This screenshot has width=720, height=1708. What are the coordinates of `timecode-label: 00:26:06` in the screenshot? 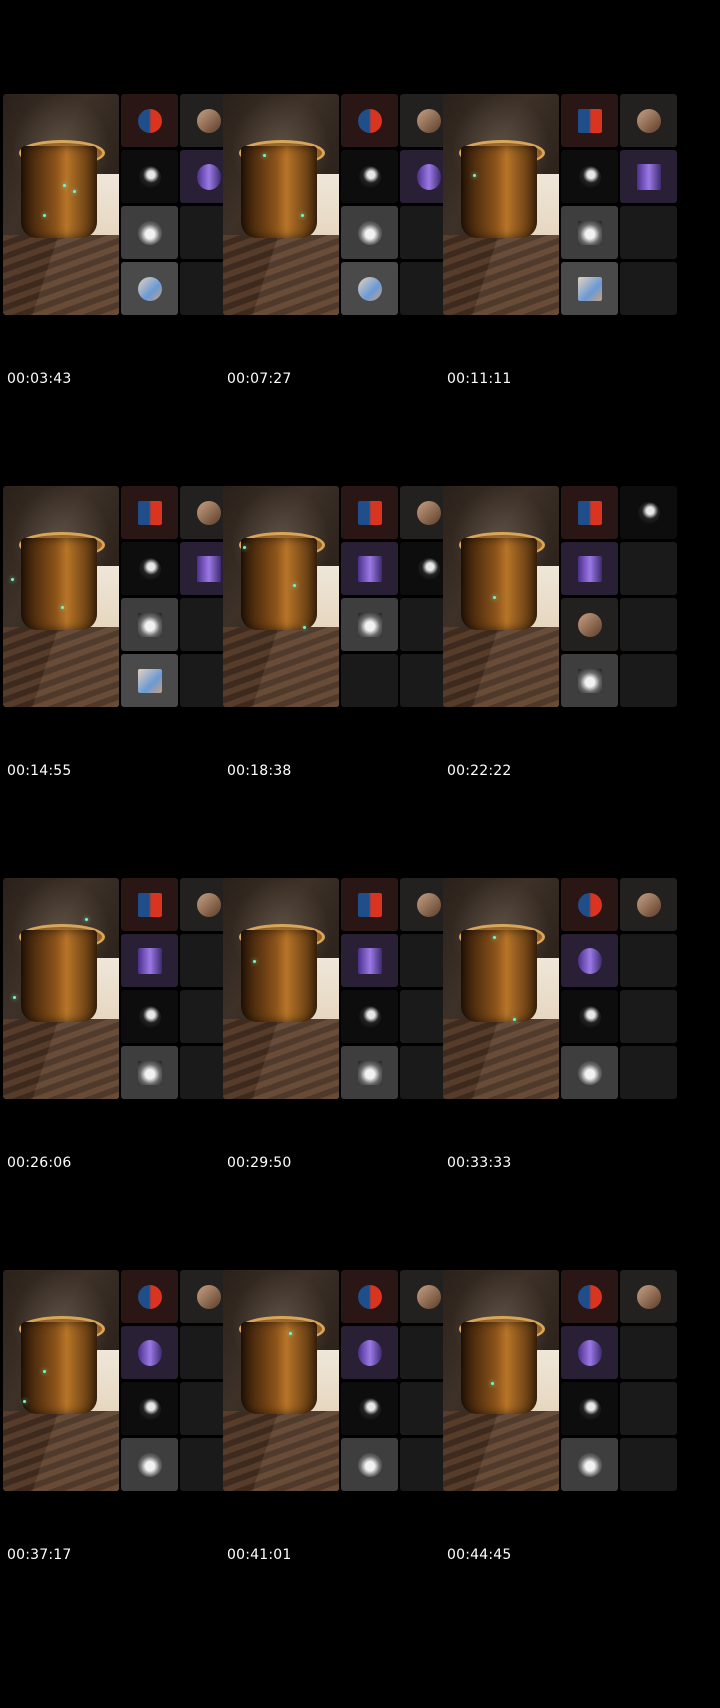 It's located at (39, 1163).